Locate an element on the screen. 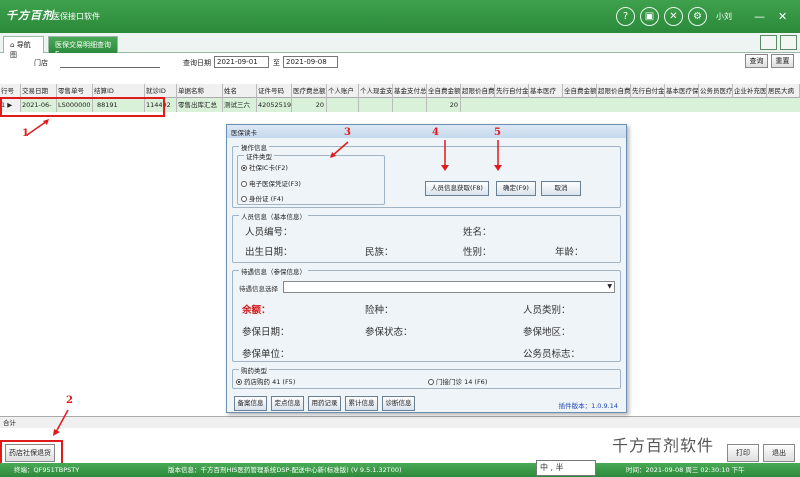 The height and width of the screenshot is (477, 800). close-window-icon: ✕ is located at coordinates (782, 16).